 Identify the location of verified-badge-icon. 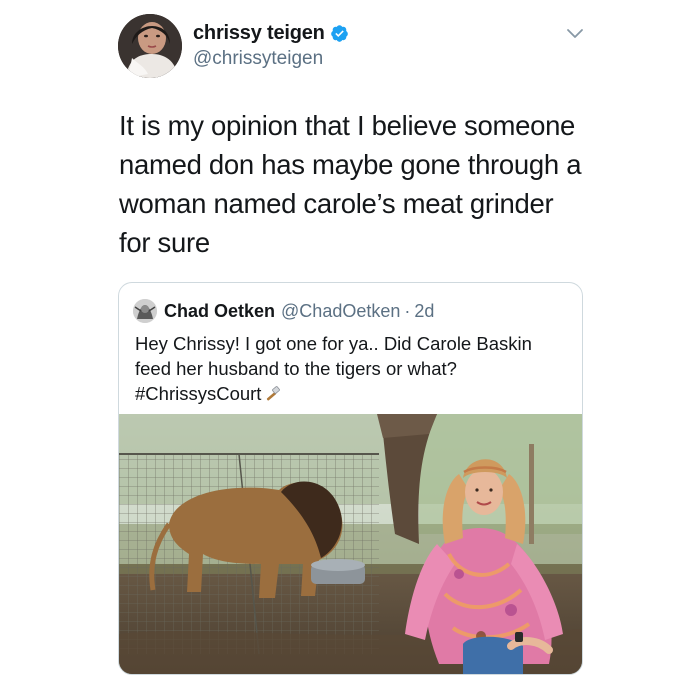
(339, 33).